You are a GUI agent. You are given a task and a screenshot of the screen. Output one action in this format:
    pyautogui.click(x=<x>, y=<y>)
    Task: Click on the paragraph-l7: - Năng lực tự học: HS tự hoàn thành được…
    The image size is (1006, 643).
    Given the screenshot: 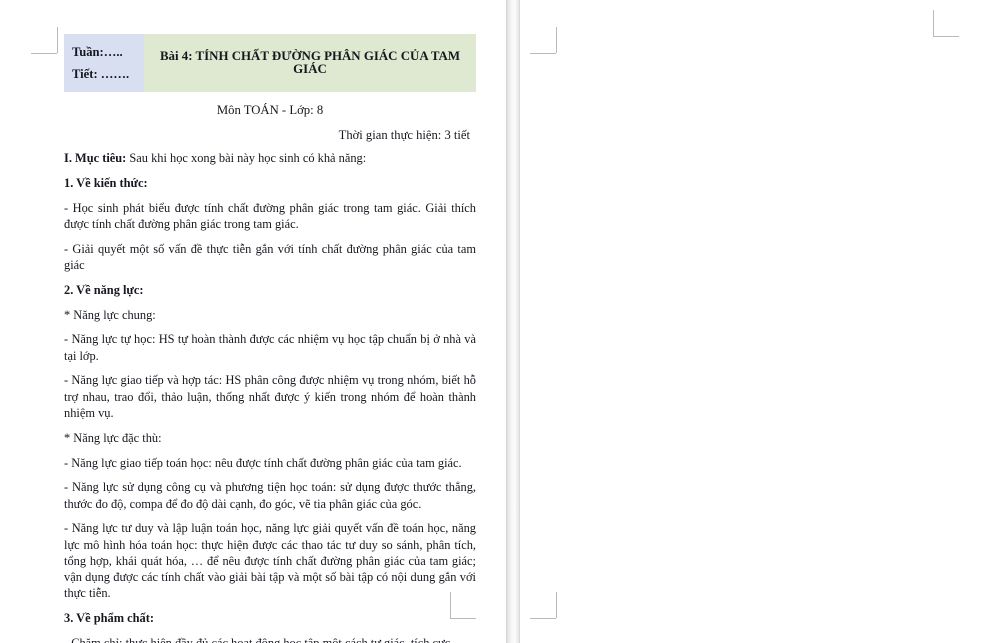 What is the action you would take?
    pyautogui.click(x=270, y=347)
    